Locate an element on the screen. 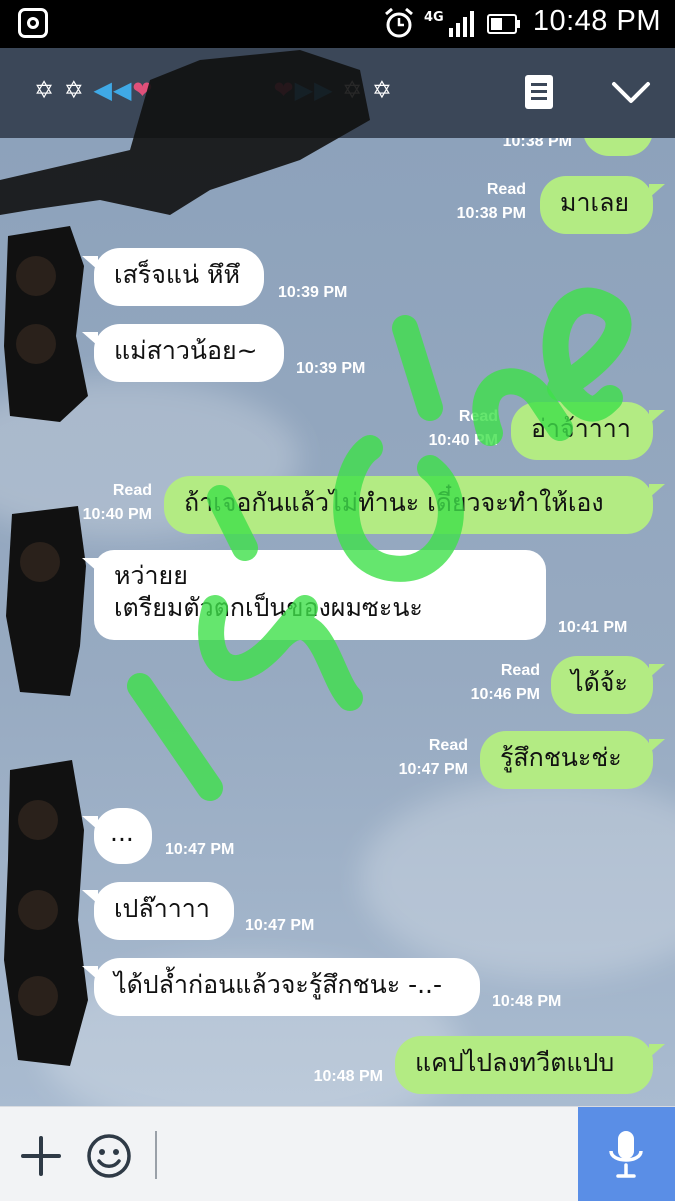 This screenshot has width=675, height=1201. voice-button is located at coordinates (626, 1154).